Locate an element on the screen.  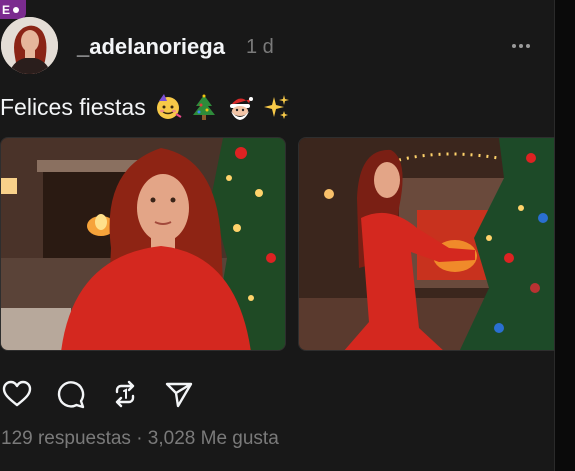
avatar-image is located at coordinates (29, 45).